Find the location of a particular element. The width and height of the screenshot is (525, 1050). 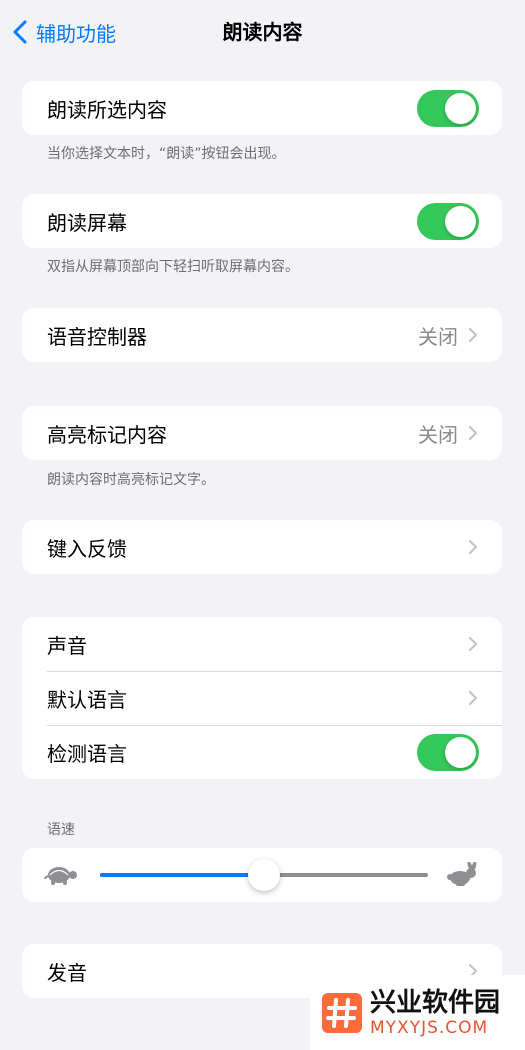

highlight-content-footnote: 朗读内容时高亮标记文字。 is located at coordinates (131, 480).